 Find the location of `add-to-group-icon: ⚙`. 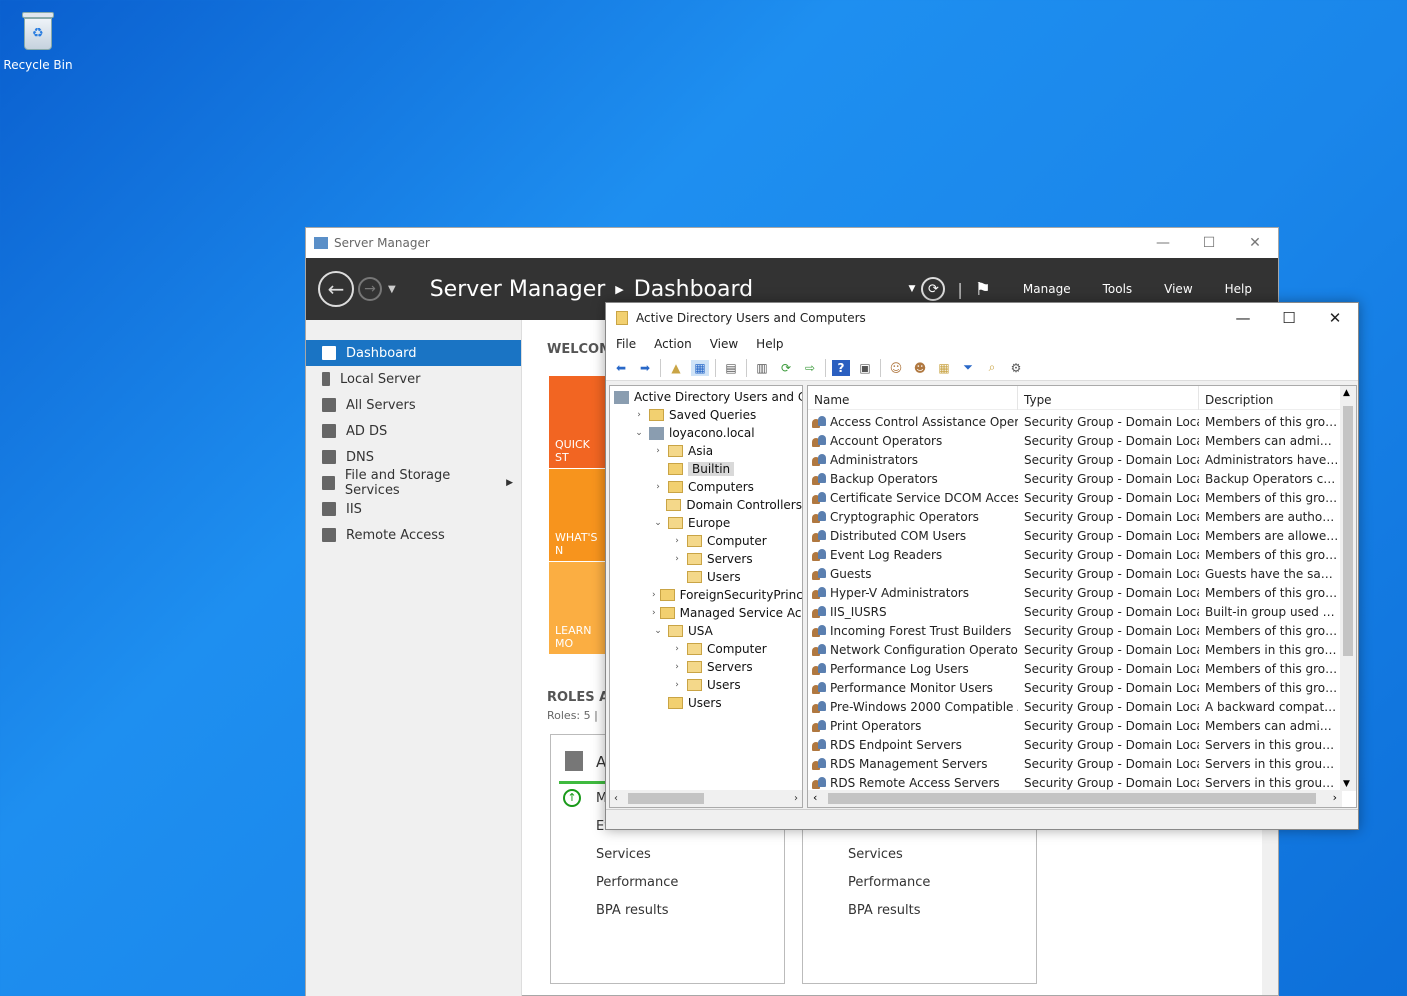

add-to-group-icon: ⚙ is located at coordinates (1016, 368).